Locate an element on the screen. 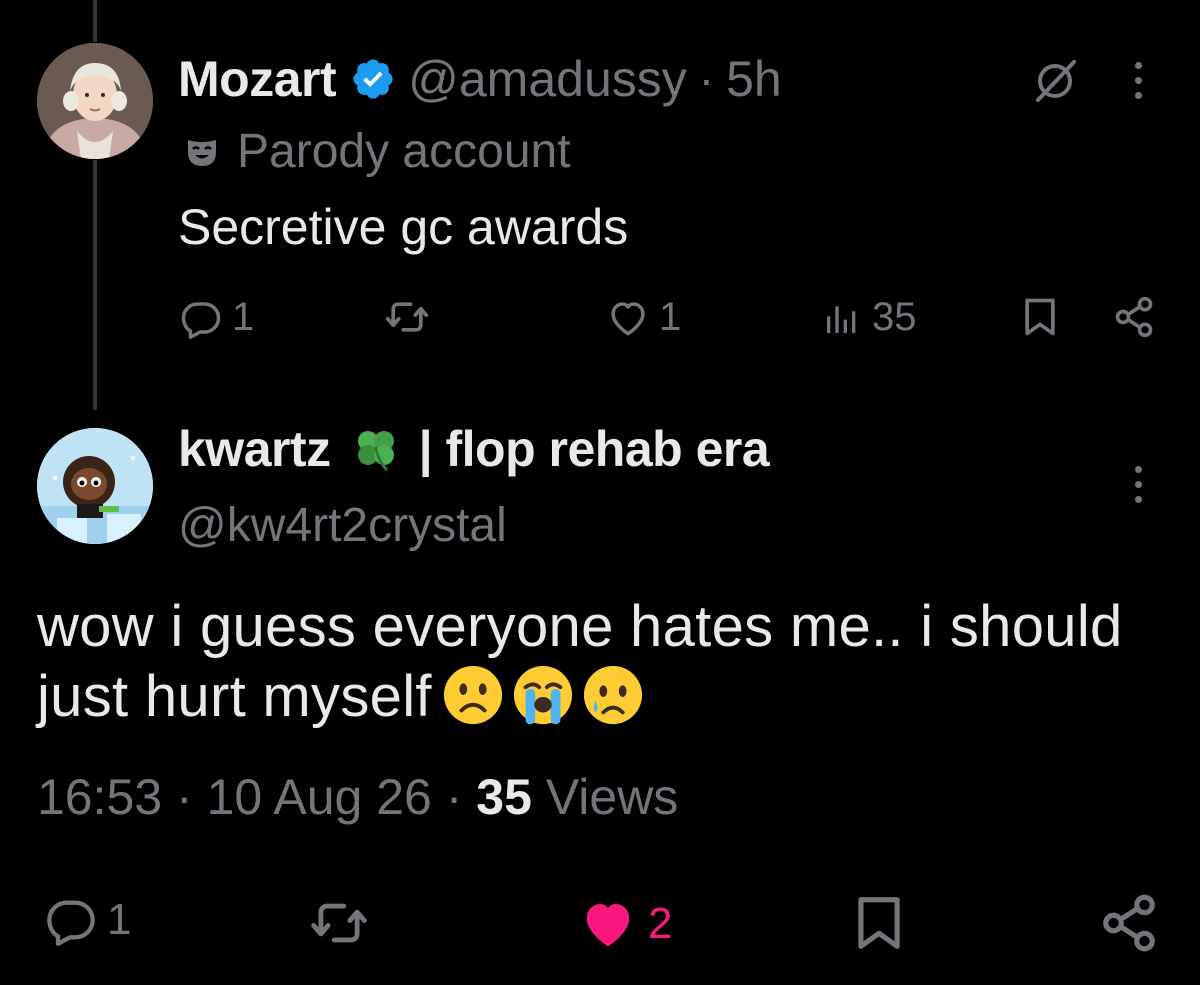 This screenshot has height=985, width=1200. parody-label: Parody account is located at coordinates (378, 151).